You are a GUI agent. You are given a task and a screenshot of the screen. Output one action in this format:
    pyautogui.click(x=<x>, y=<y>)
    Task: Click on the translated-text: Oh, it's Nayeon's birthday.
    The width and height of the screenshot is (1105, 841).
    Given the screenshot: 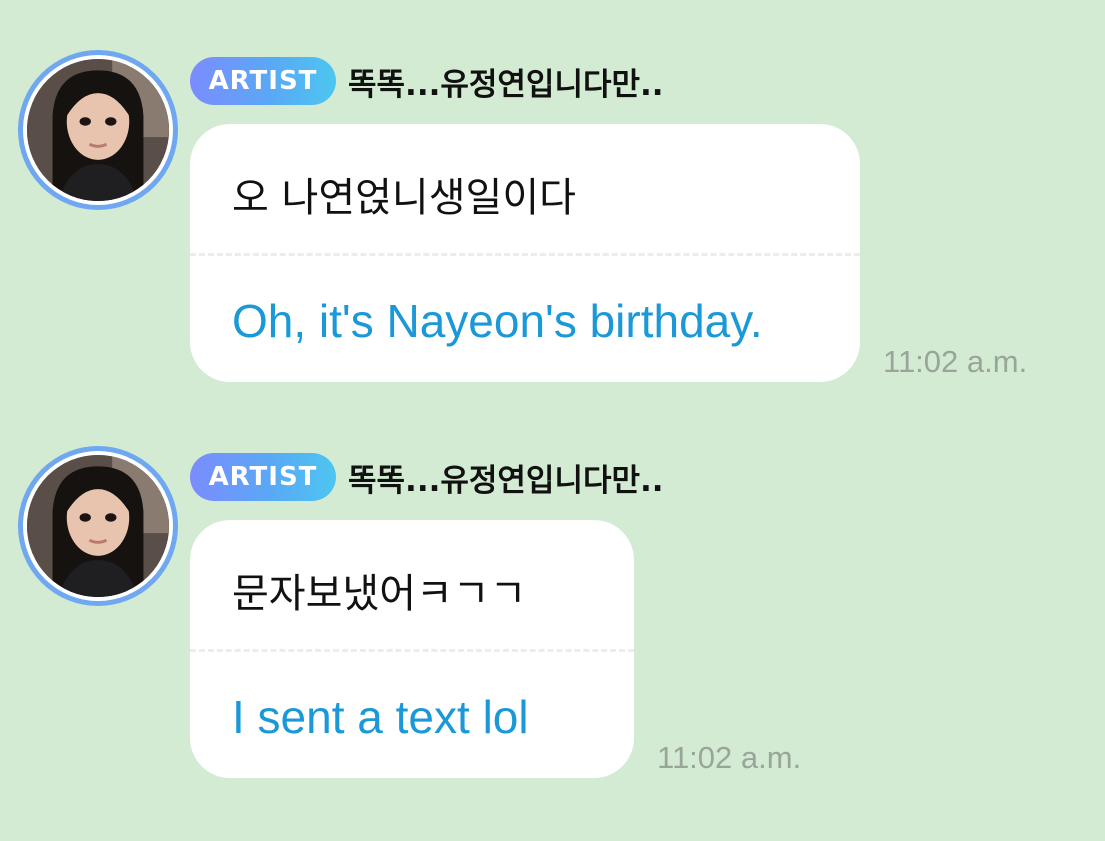 What is the action you would take?
    pyautogui.click(x=497, y=321)
    